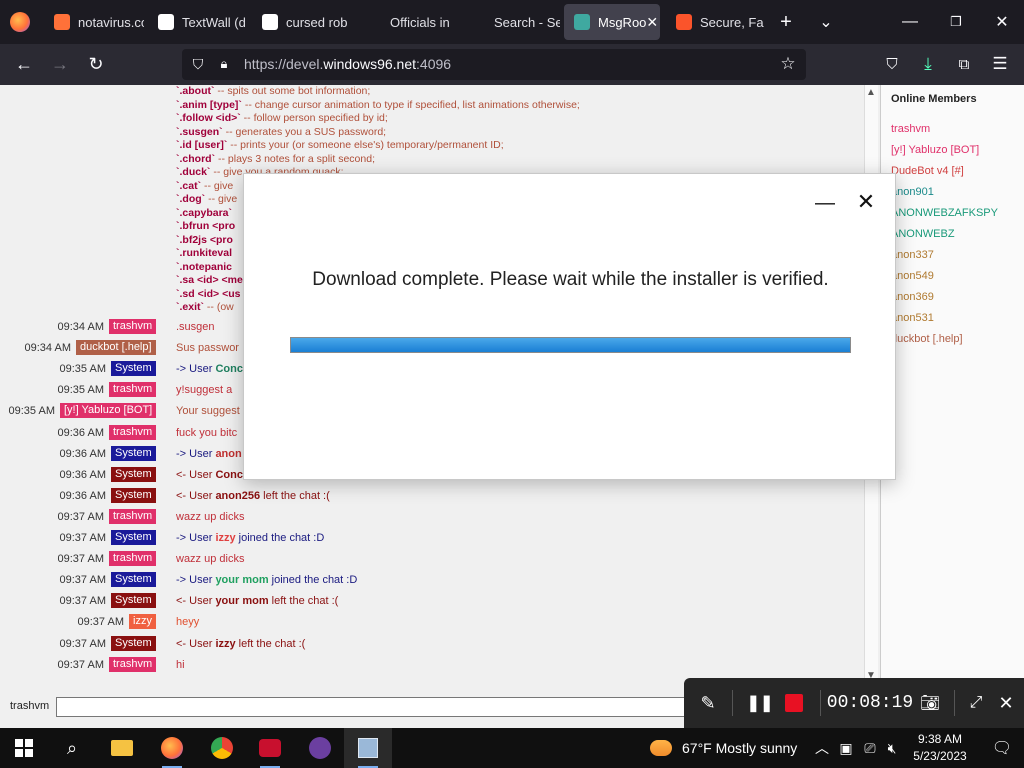  Describe the element at coordinates (1002, 22) in the screenshot. I see `window-close-button: ✕` at that location.